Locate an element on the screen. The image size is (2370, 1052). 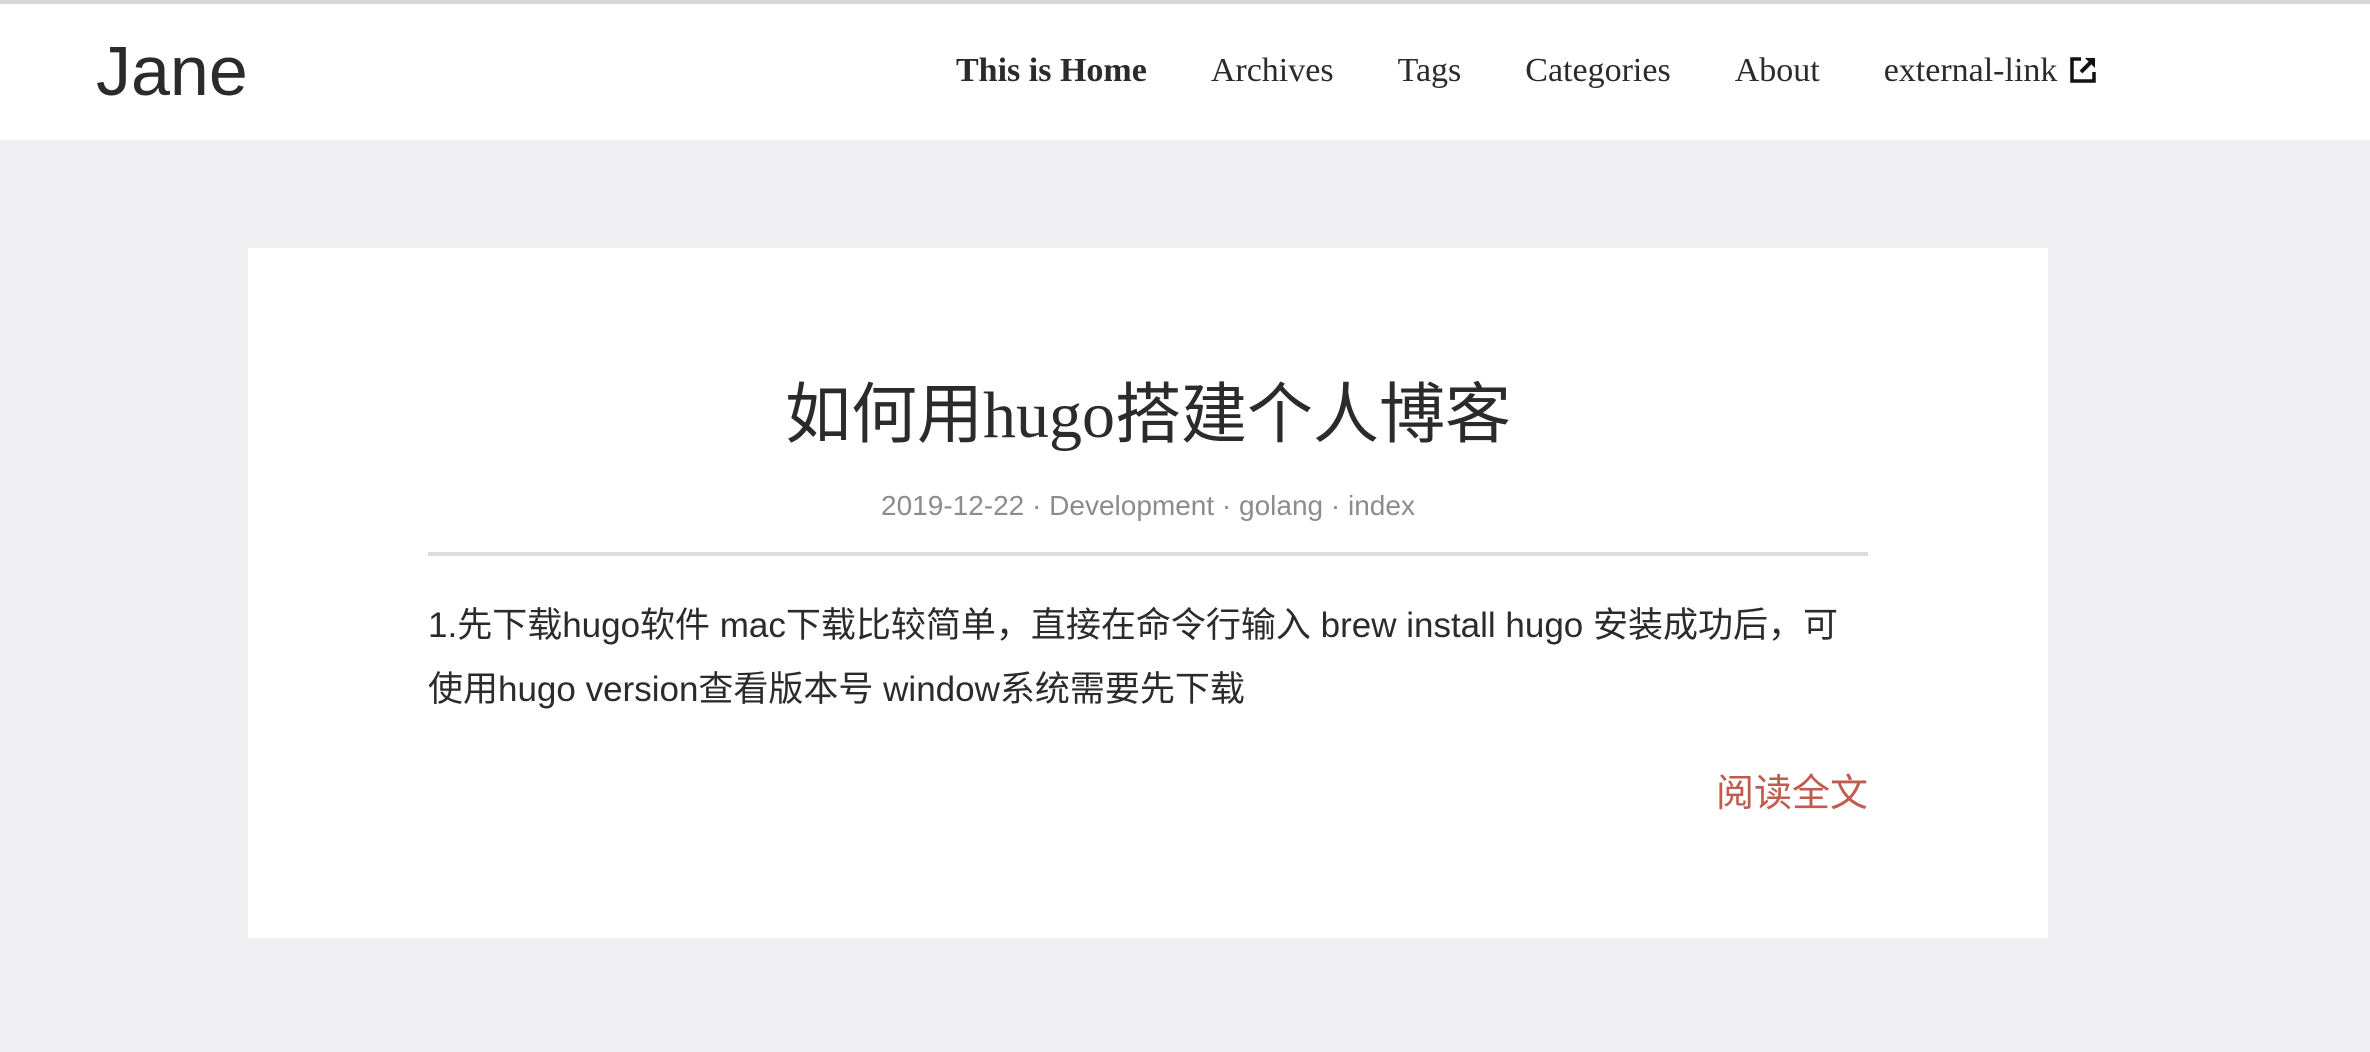
nav-item-tags: Tags is located at coordinates (1430, 71).